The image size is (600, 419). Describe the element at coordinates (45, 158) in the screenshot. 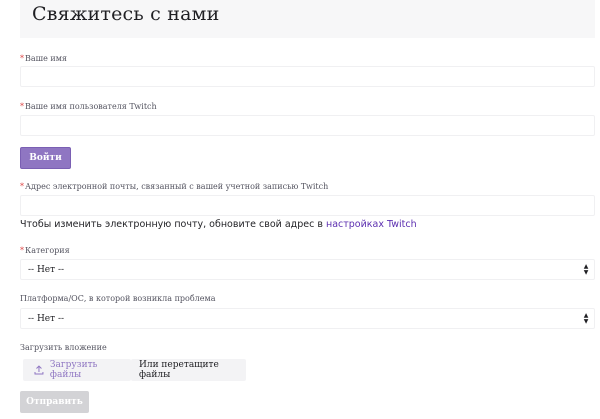

I see `login-button: Войти` at that location.